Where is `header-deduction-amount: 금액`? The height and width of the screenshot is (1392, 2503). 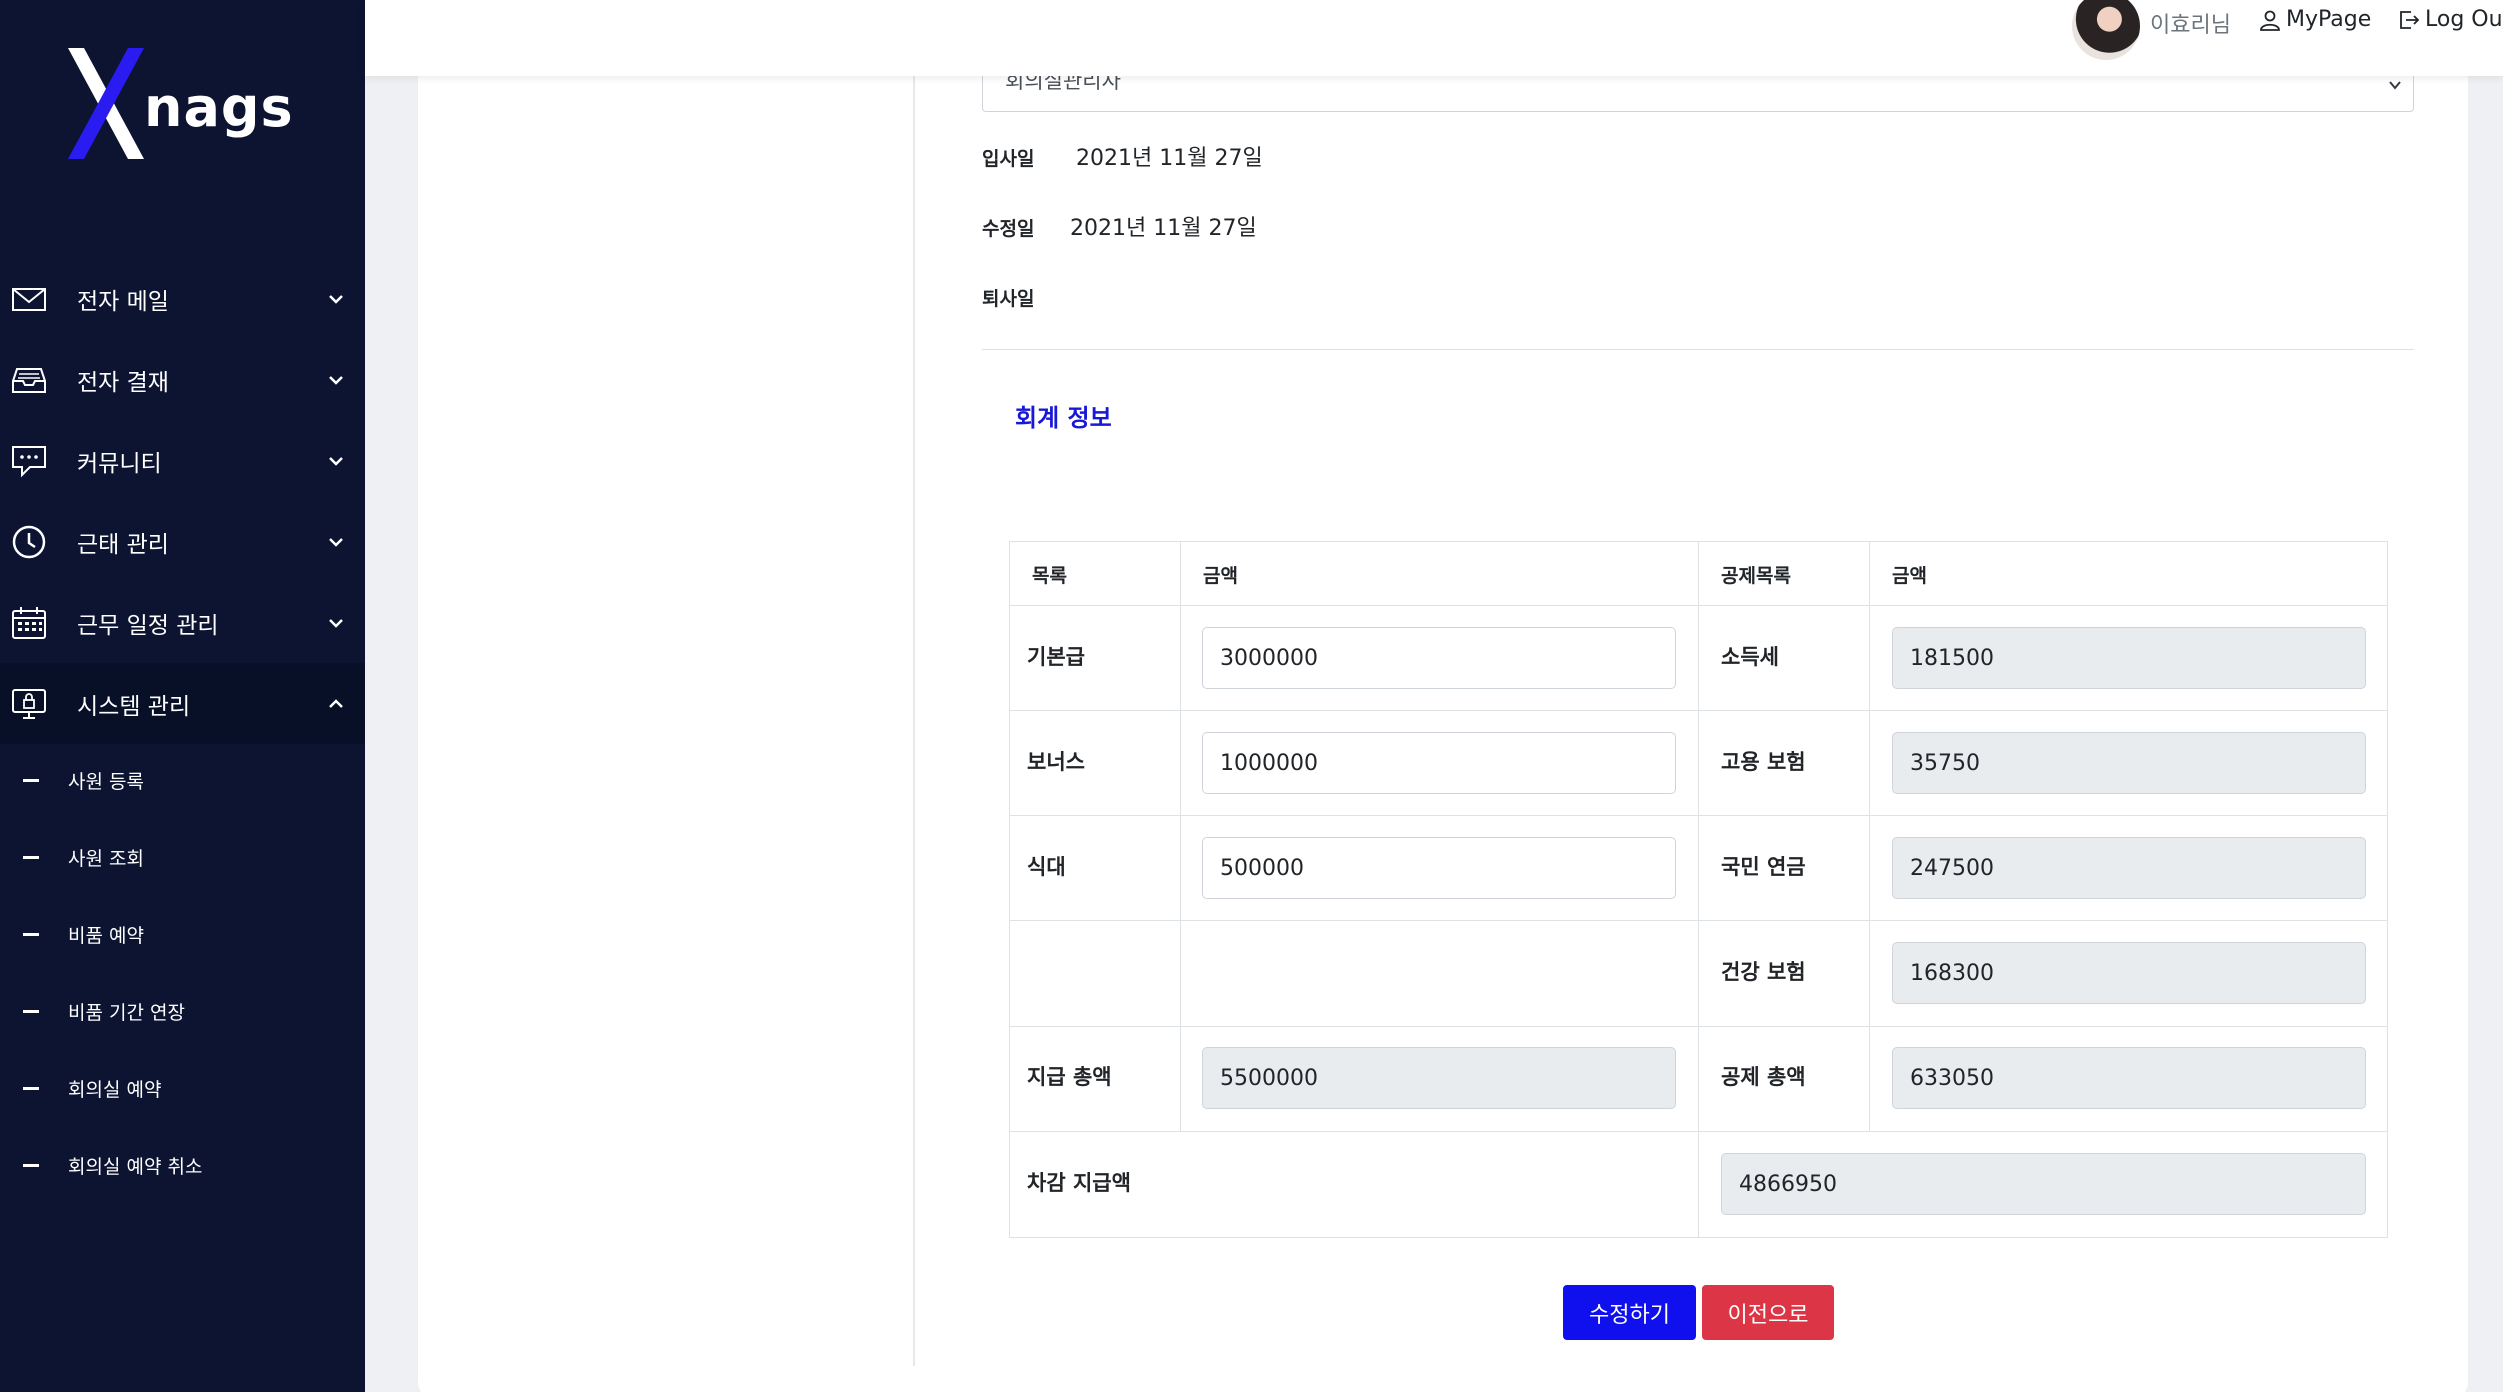 header-deduction-amount: 금액 is located at coordinates (1909, 576).